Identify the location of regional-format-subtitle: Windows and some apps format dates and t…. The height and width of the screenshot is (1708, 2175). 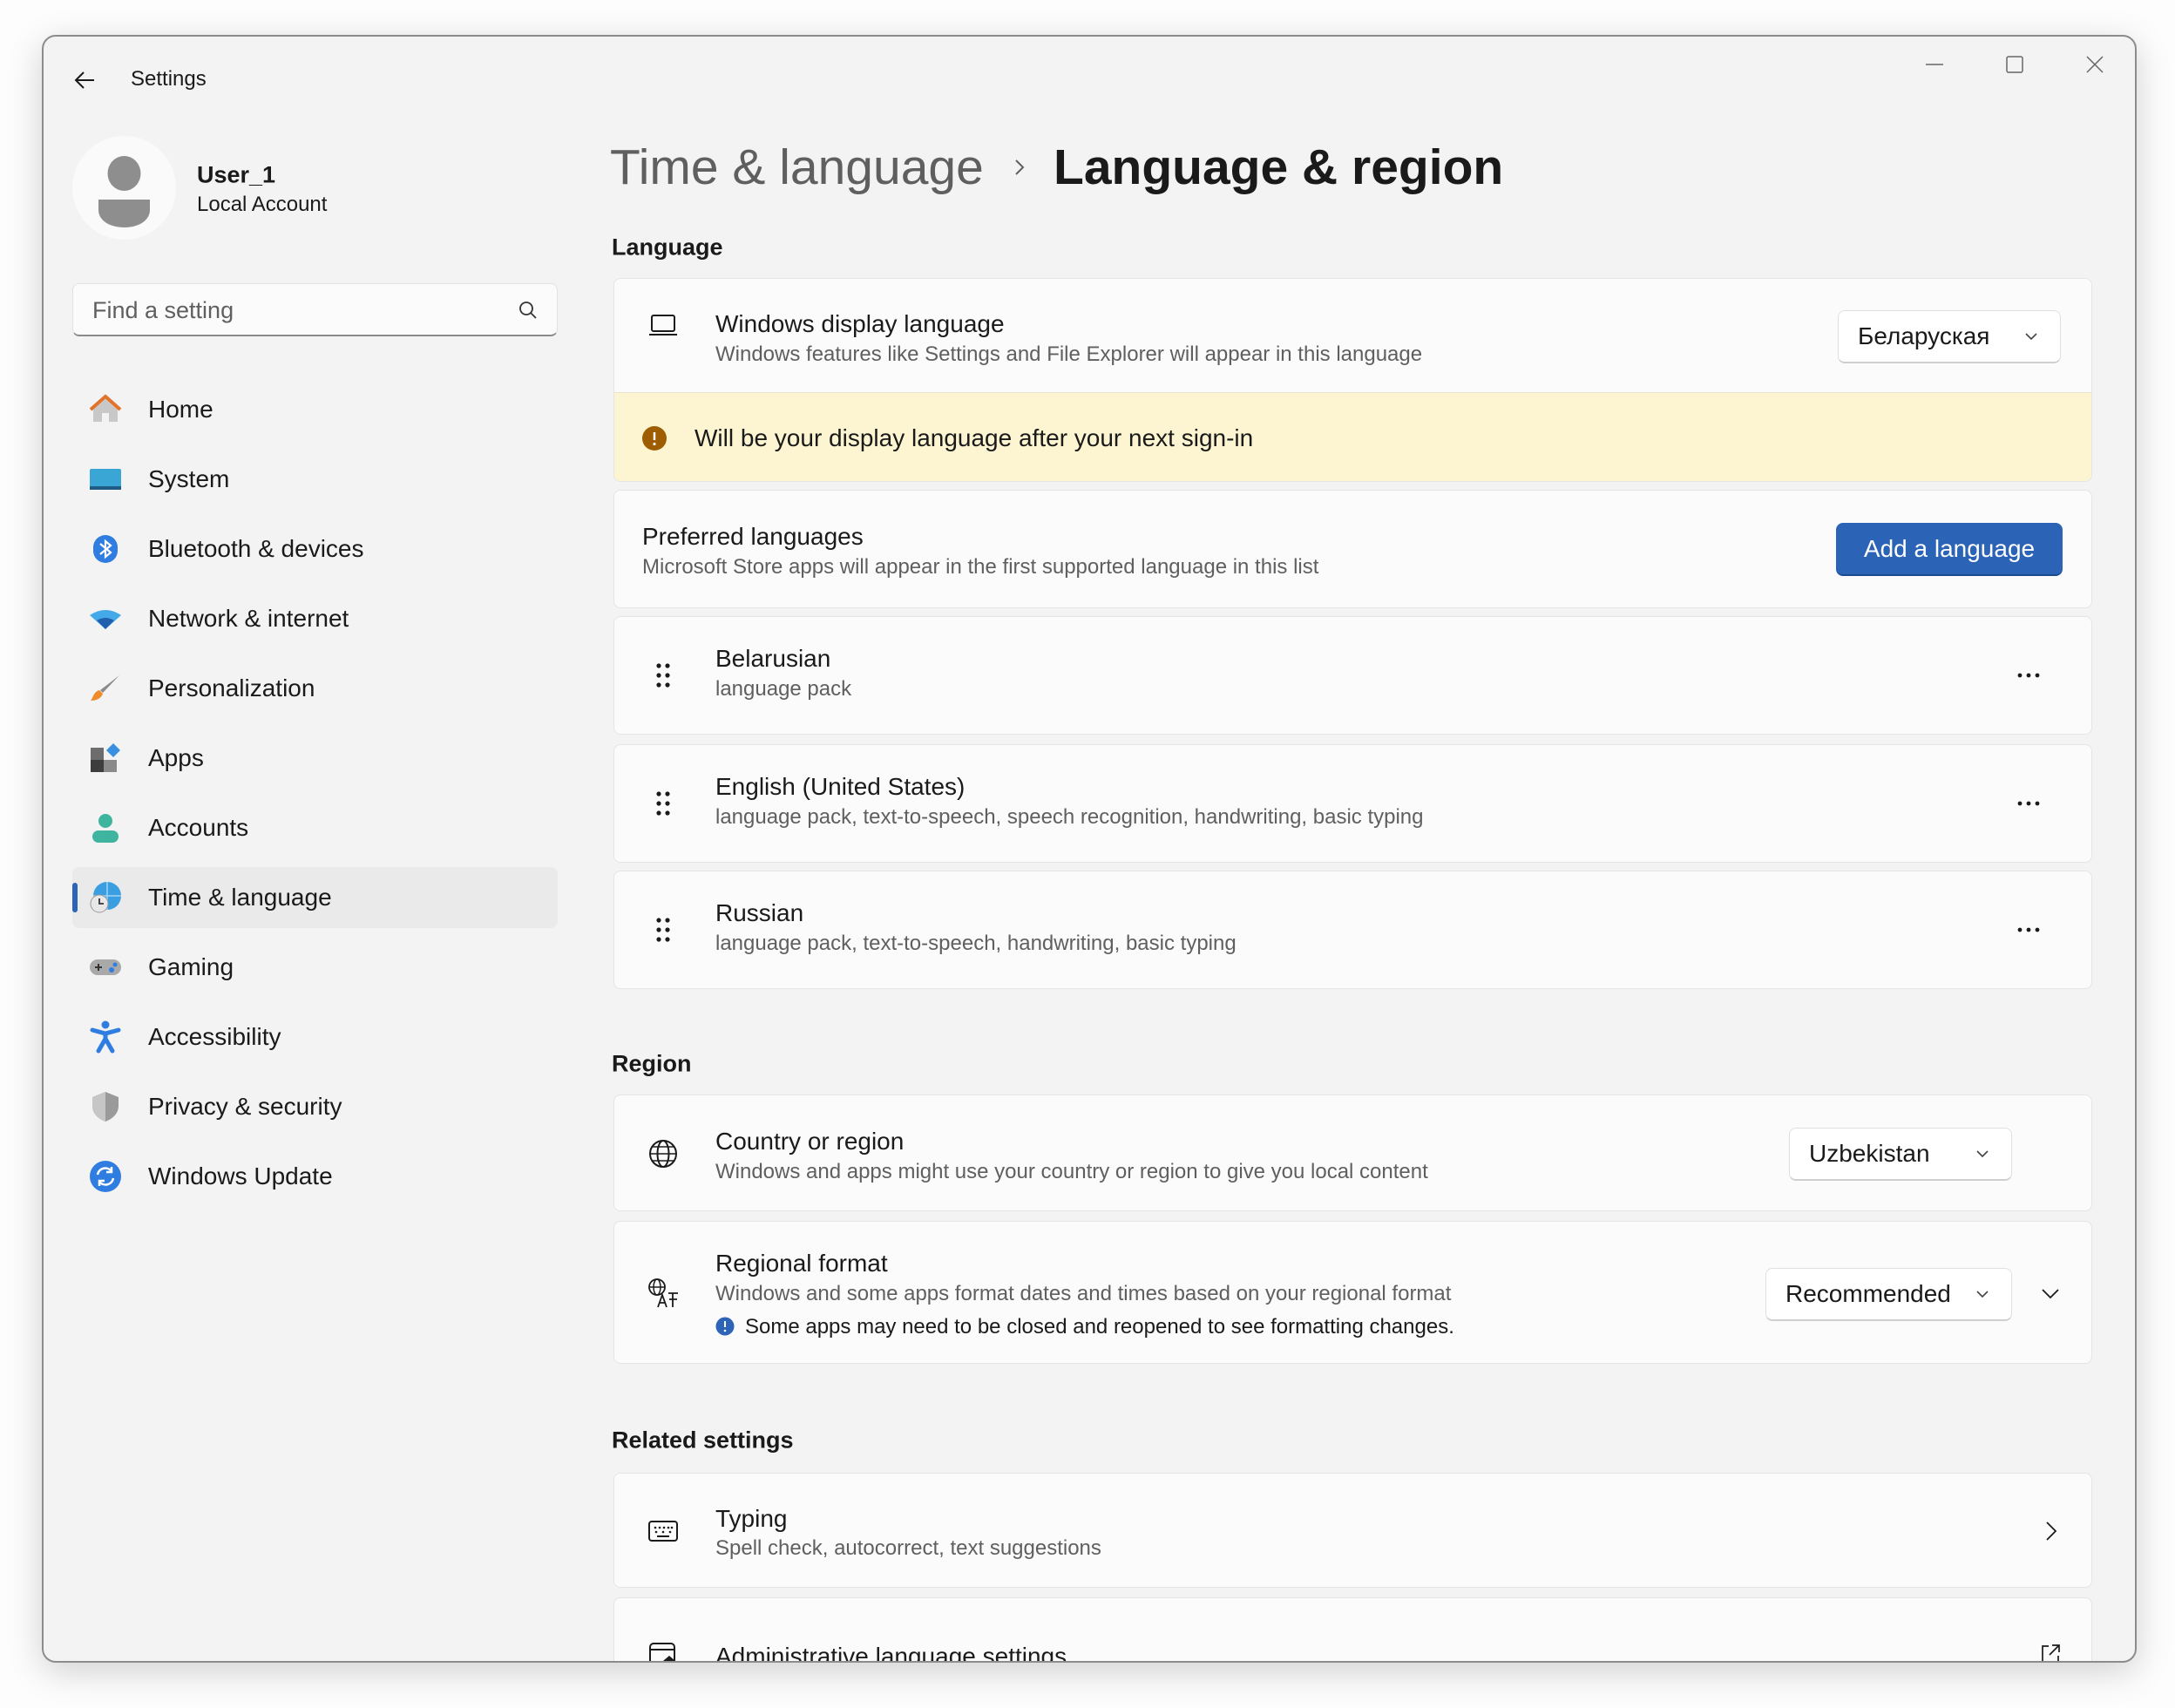
(1083, 1293).